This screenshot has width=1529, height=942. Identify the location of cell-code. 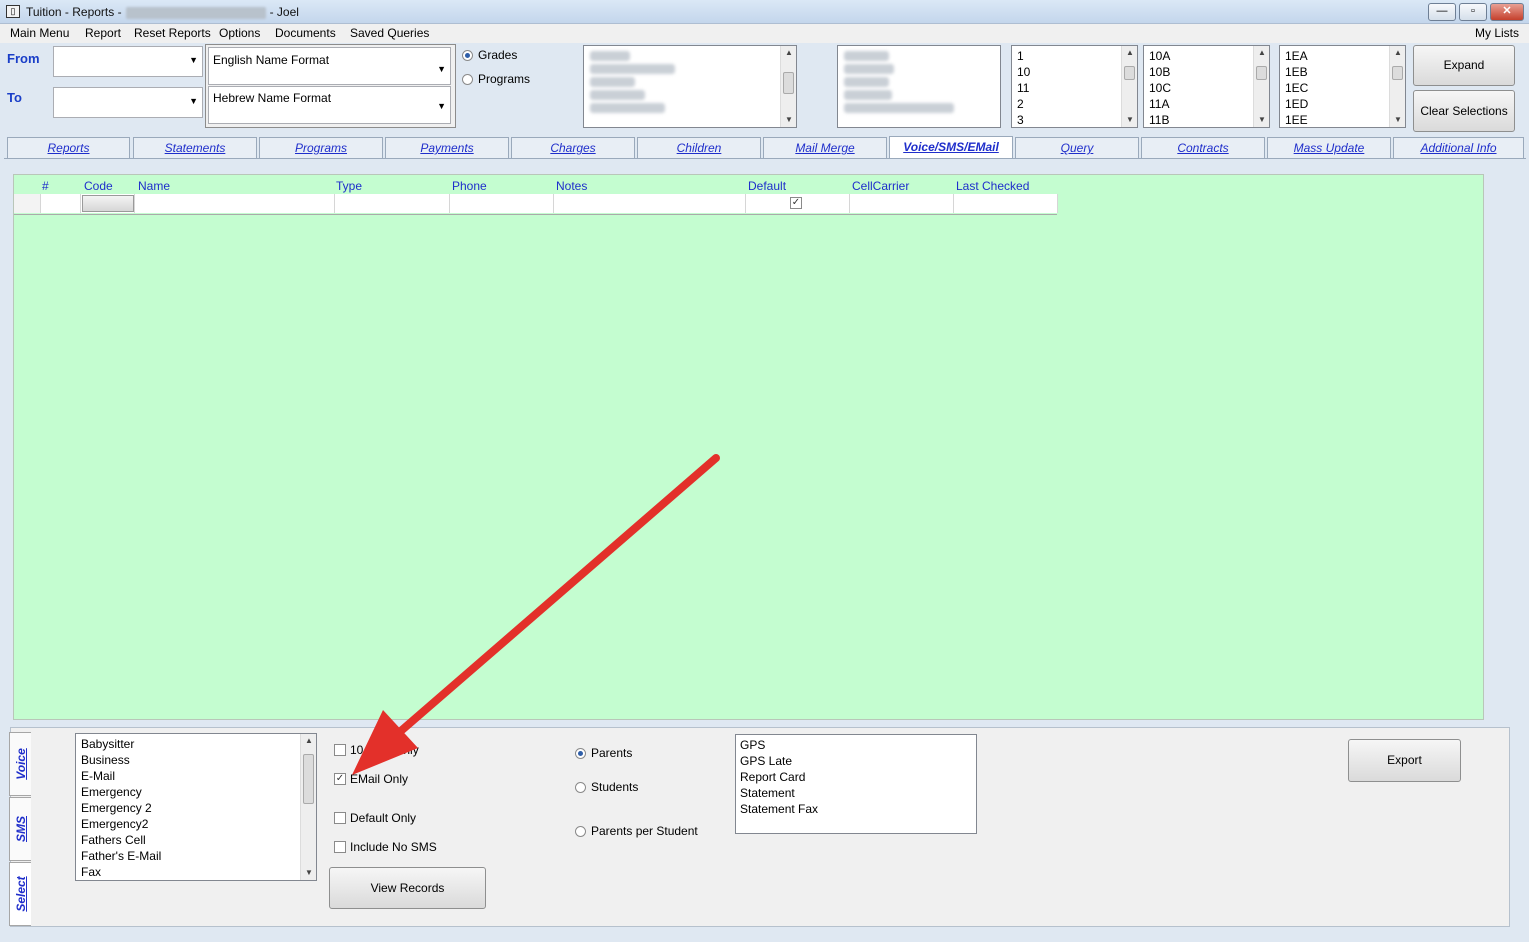
(108, 203).